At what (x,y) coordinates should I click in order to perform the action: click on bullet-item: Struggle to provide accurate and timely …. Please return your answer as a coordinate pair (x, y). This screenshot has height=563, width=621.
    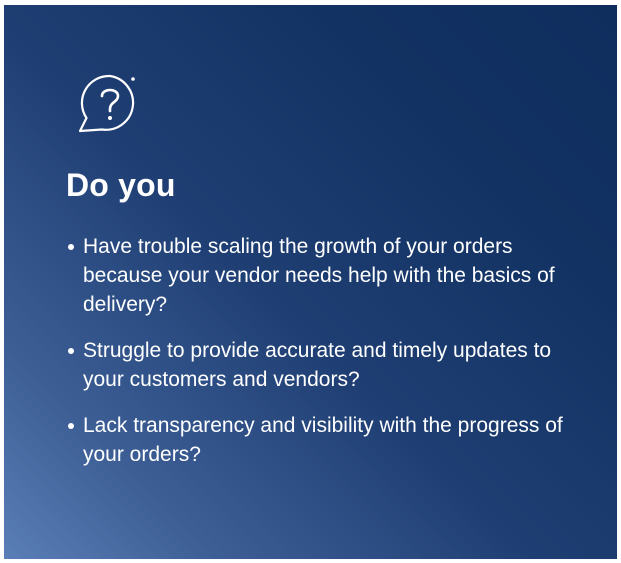
    Looking at the image, I should click on (318, 365).